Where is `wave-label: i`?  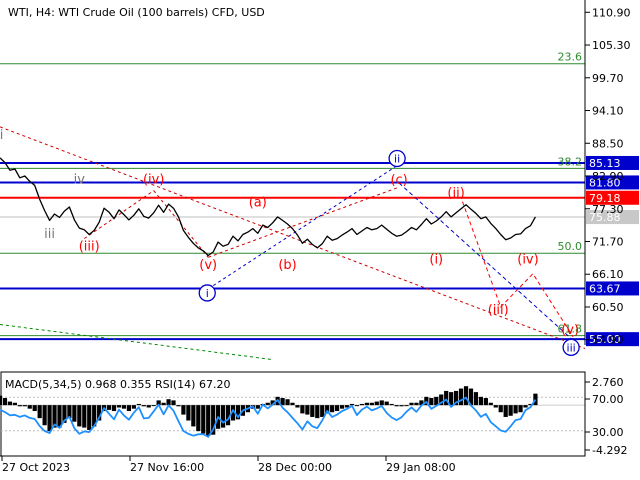 wave-label: i is located at coordinates (1, 135).